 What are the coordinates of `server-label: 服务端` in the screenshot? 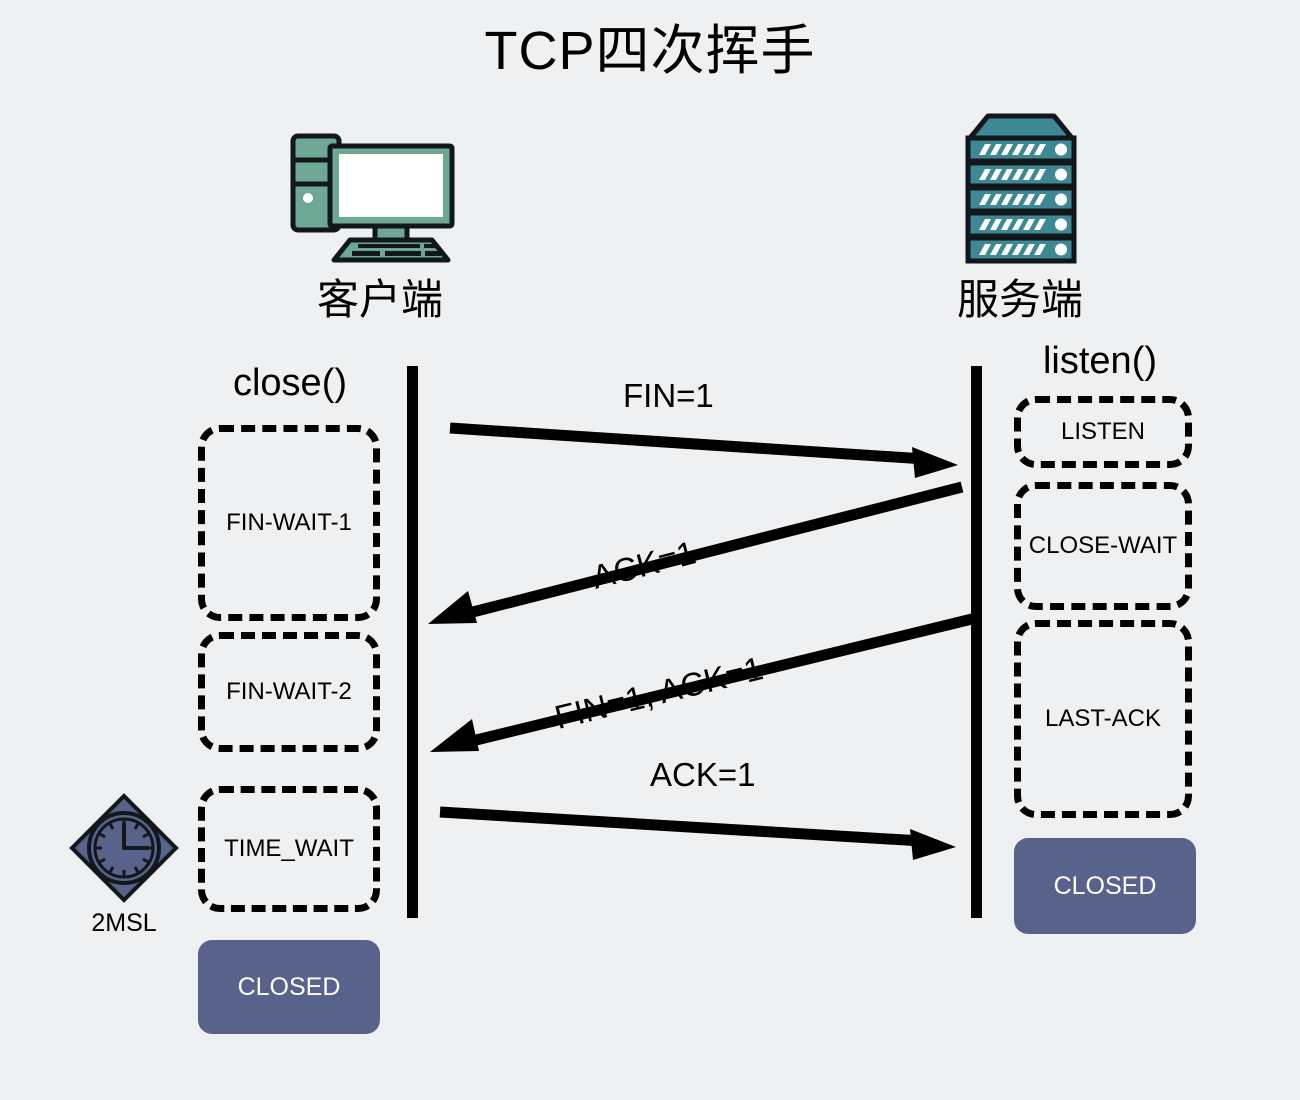 It's located at (1019, 299).